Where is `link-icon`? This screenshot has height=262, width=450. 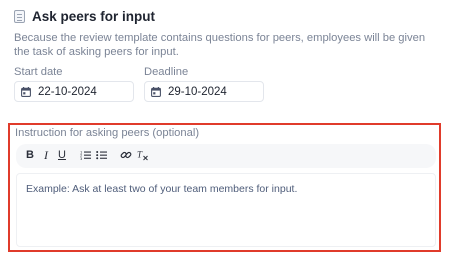
link-icon is located at coordinates (126, 155).